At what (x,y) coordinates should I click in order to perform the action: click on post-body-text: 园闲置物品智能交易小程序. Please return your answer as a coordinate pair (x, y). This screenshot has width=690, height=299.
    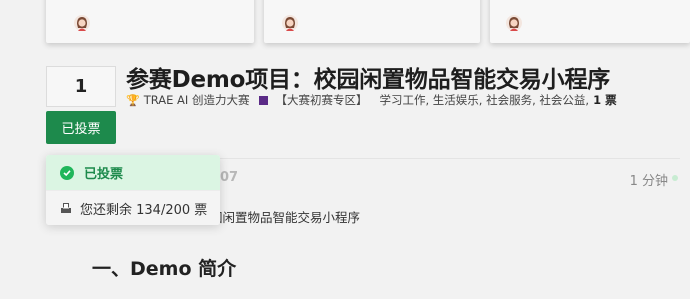
    Looking at the image, I should click on (285, 217).